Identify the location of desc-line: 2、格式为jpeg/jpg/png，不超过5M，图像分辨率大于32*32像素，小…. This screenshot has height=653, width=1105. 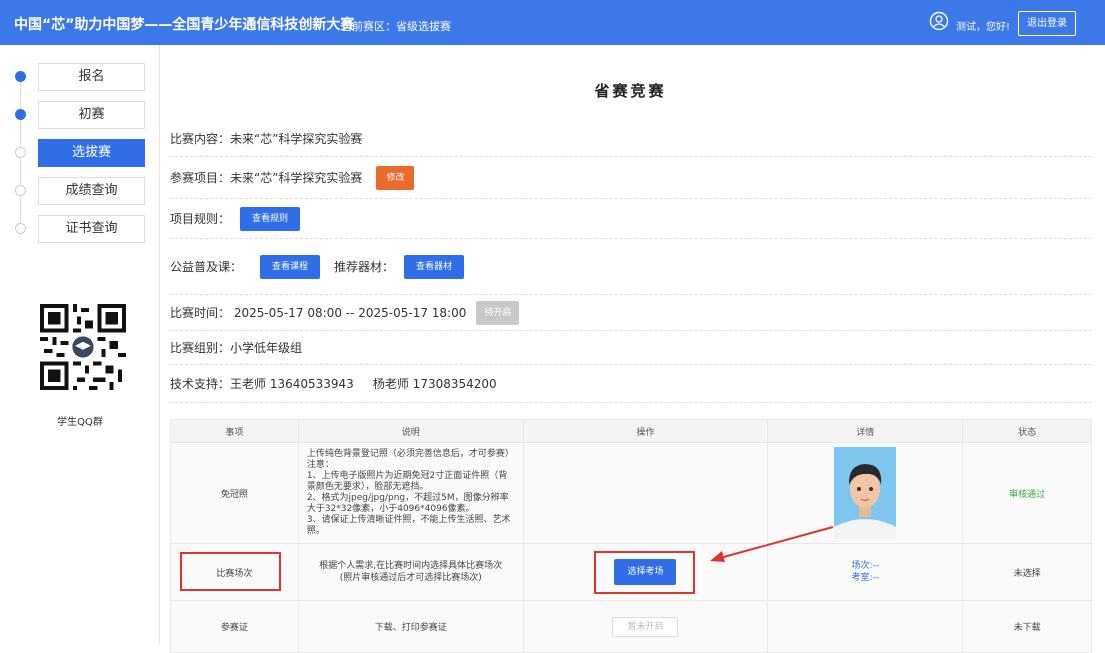
(407, 503).